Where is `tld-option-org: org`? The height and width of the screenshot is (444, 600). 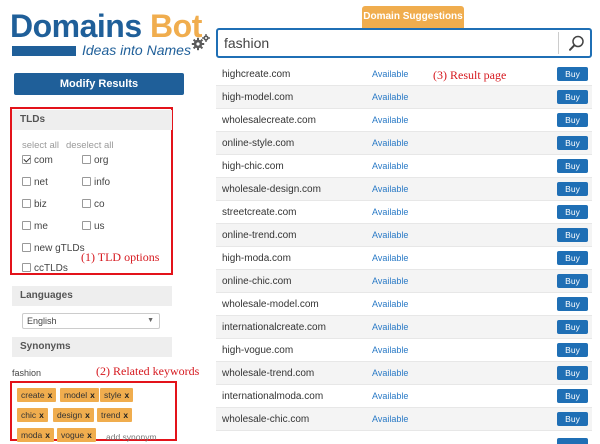
tld-option-org: org is located at coordinates (95, 160).